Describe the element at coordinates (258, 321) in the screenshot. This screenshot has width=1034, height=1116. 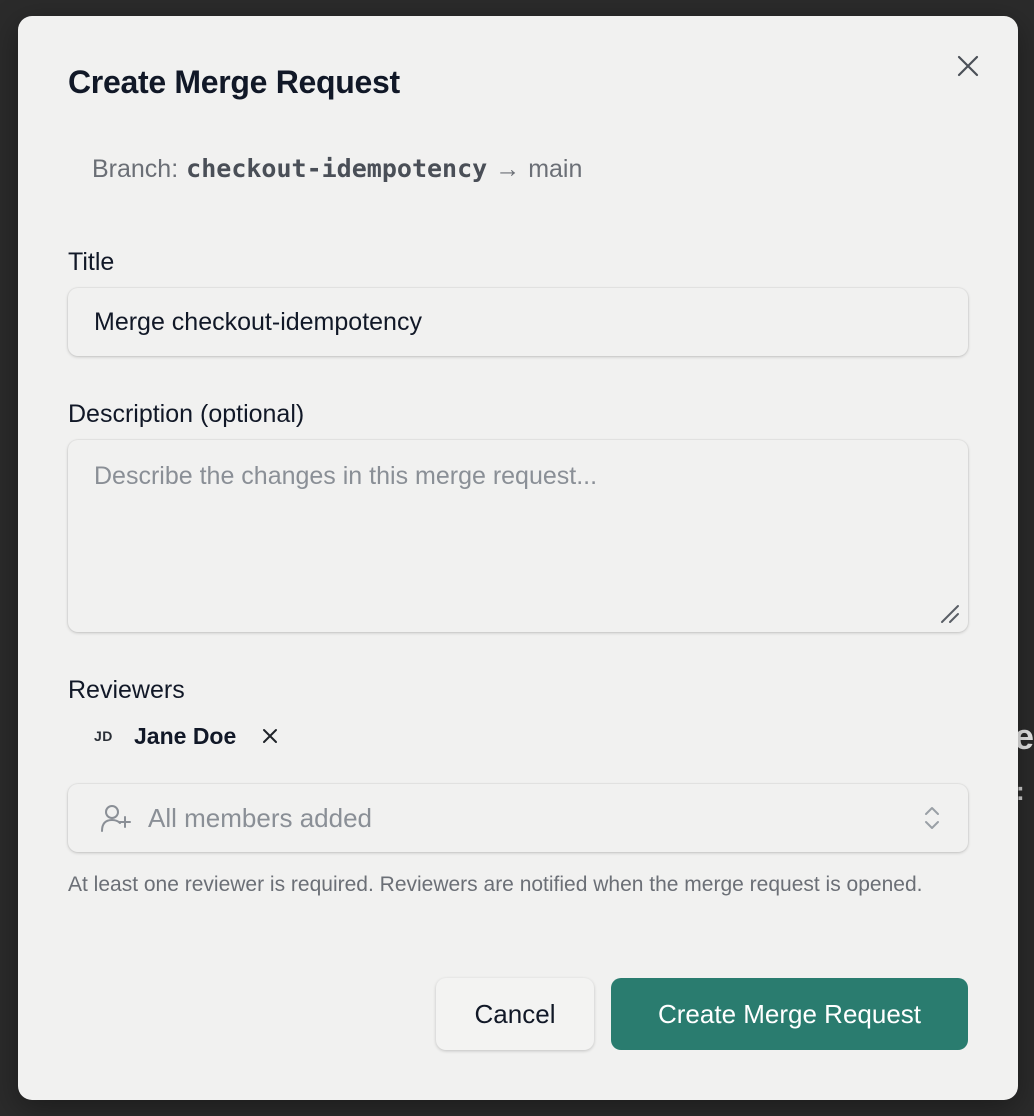
I see `title-input-value: Merge checkout-idempotency` at that location.